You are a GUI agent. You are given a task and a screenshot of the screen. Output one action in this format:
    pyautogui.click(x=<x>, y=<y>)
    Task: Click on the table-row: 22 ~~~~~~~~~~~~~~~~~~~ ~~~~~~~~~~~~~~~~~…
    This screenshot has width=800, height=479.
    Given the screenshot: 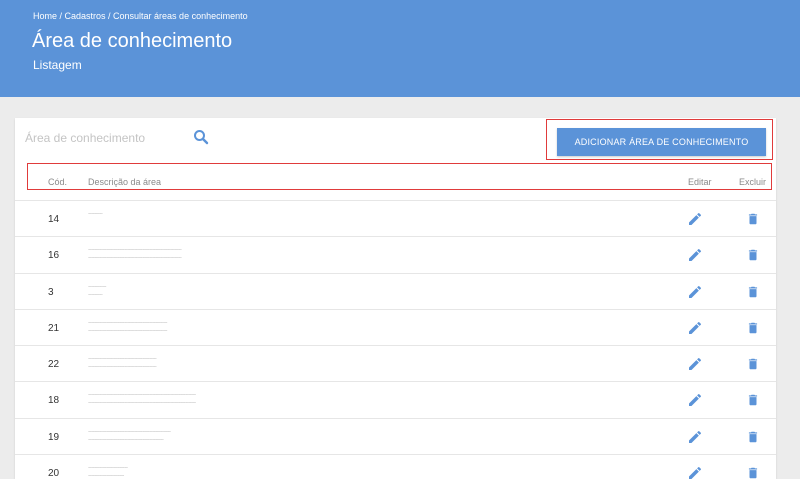 What is the action you would take?
    pyautogui.click(x=395, y=364)
    